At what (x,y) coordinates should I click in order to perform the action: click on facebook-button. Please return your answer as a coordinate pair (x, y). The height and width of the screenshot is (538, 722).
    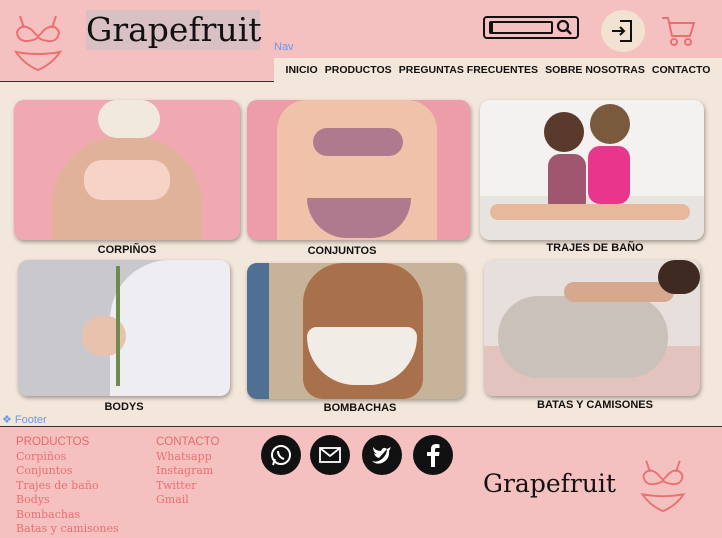
    Looking at the image, I should click on (433, 455).